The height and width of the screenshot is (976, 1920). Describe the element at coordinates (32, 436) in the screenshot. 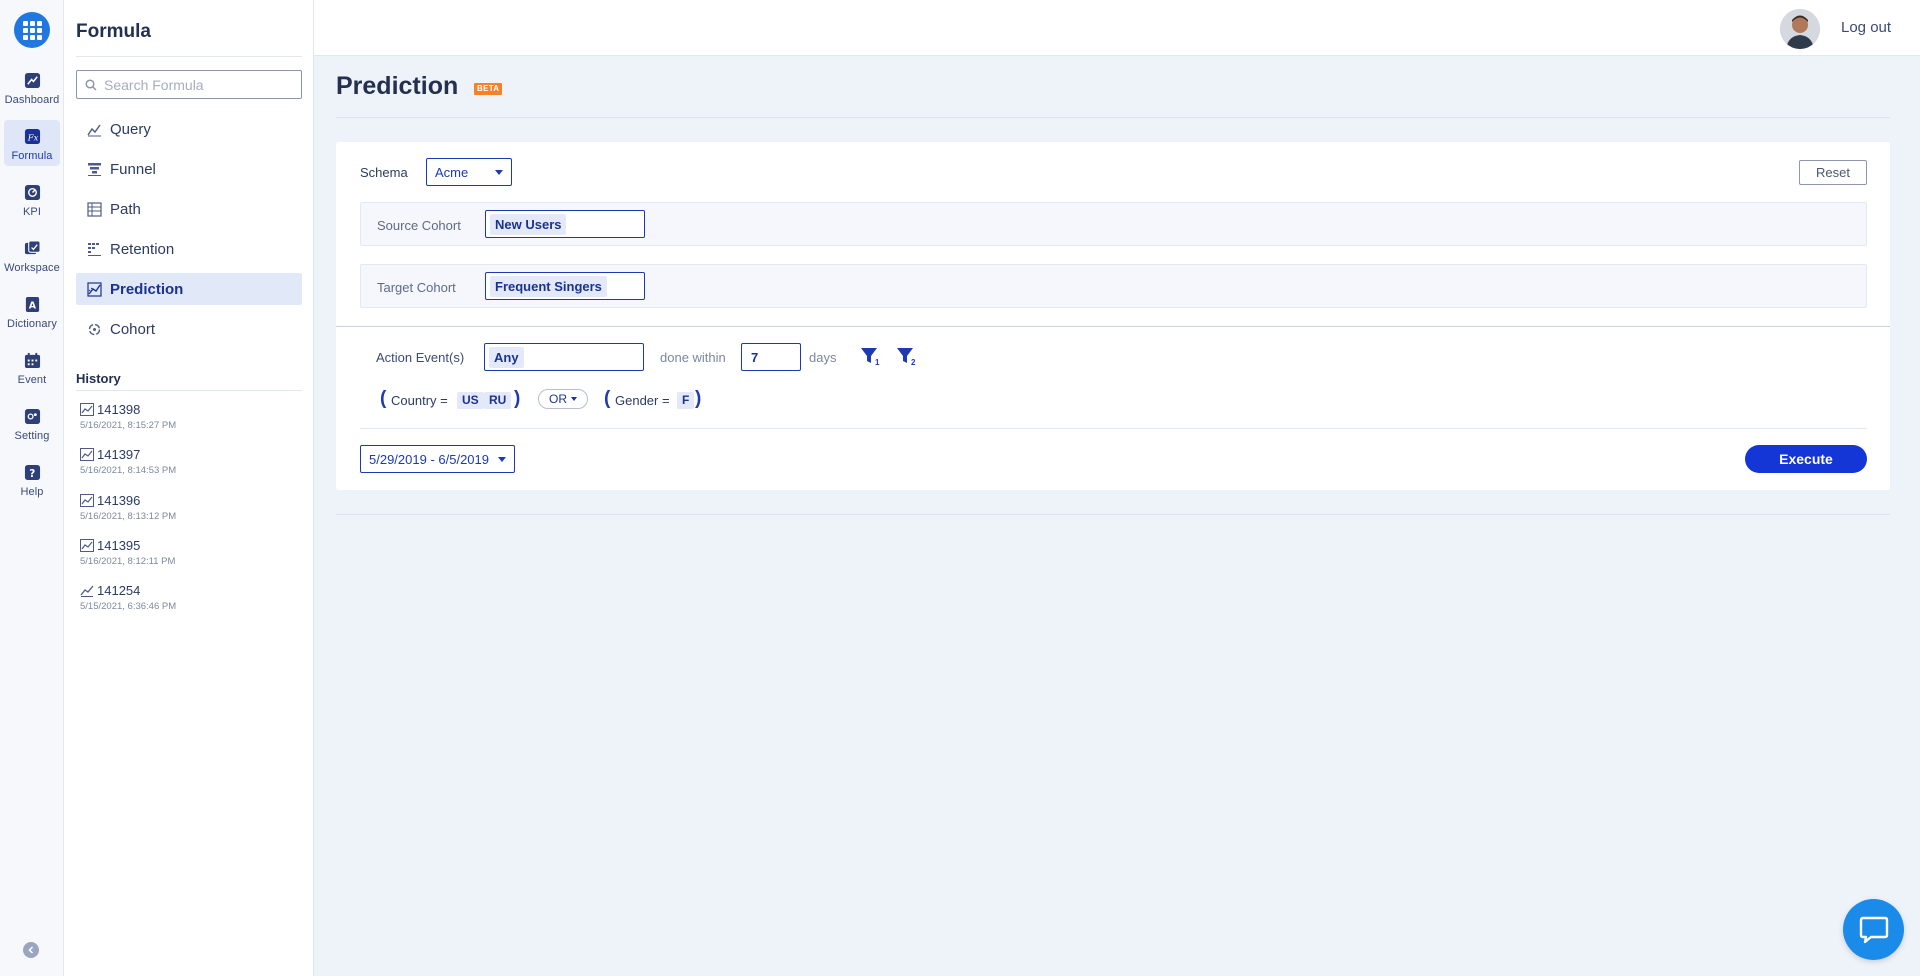

I see `rail-label: Setting` at that location.